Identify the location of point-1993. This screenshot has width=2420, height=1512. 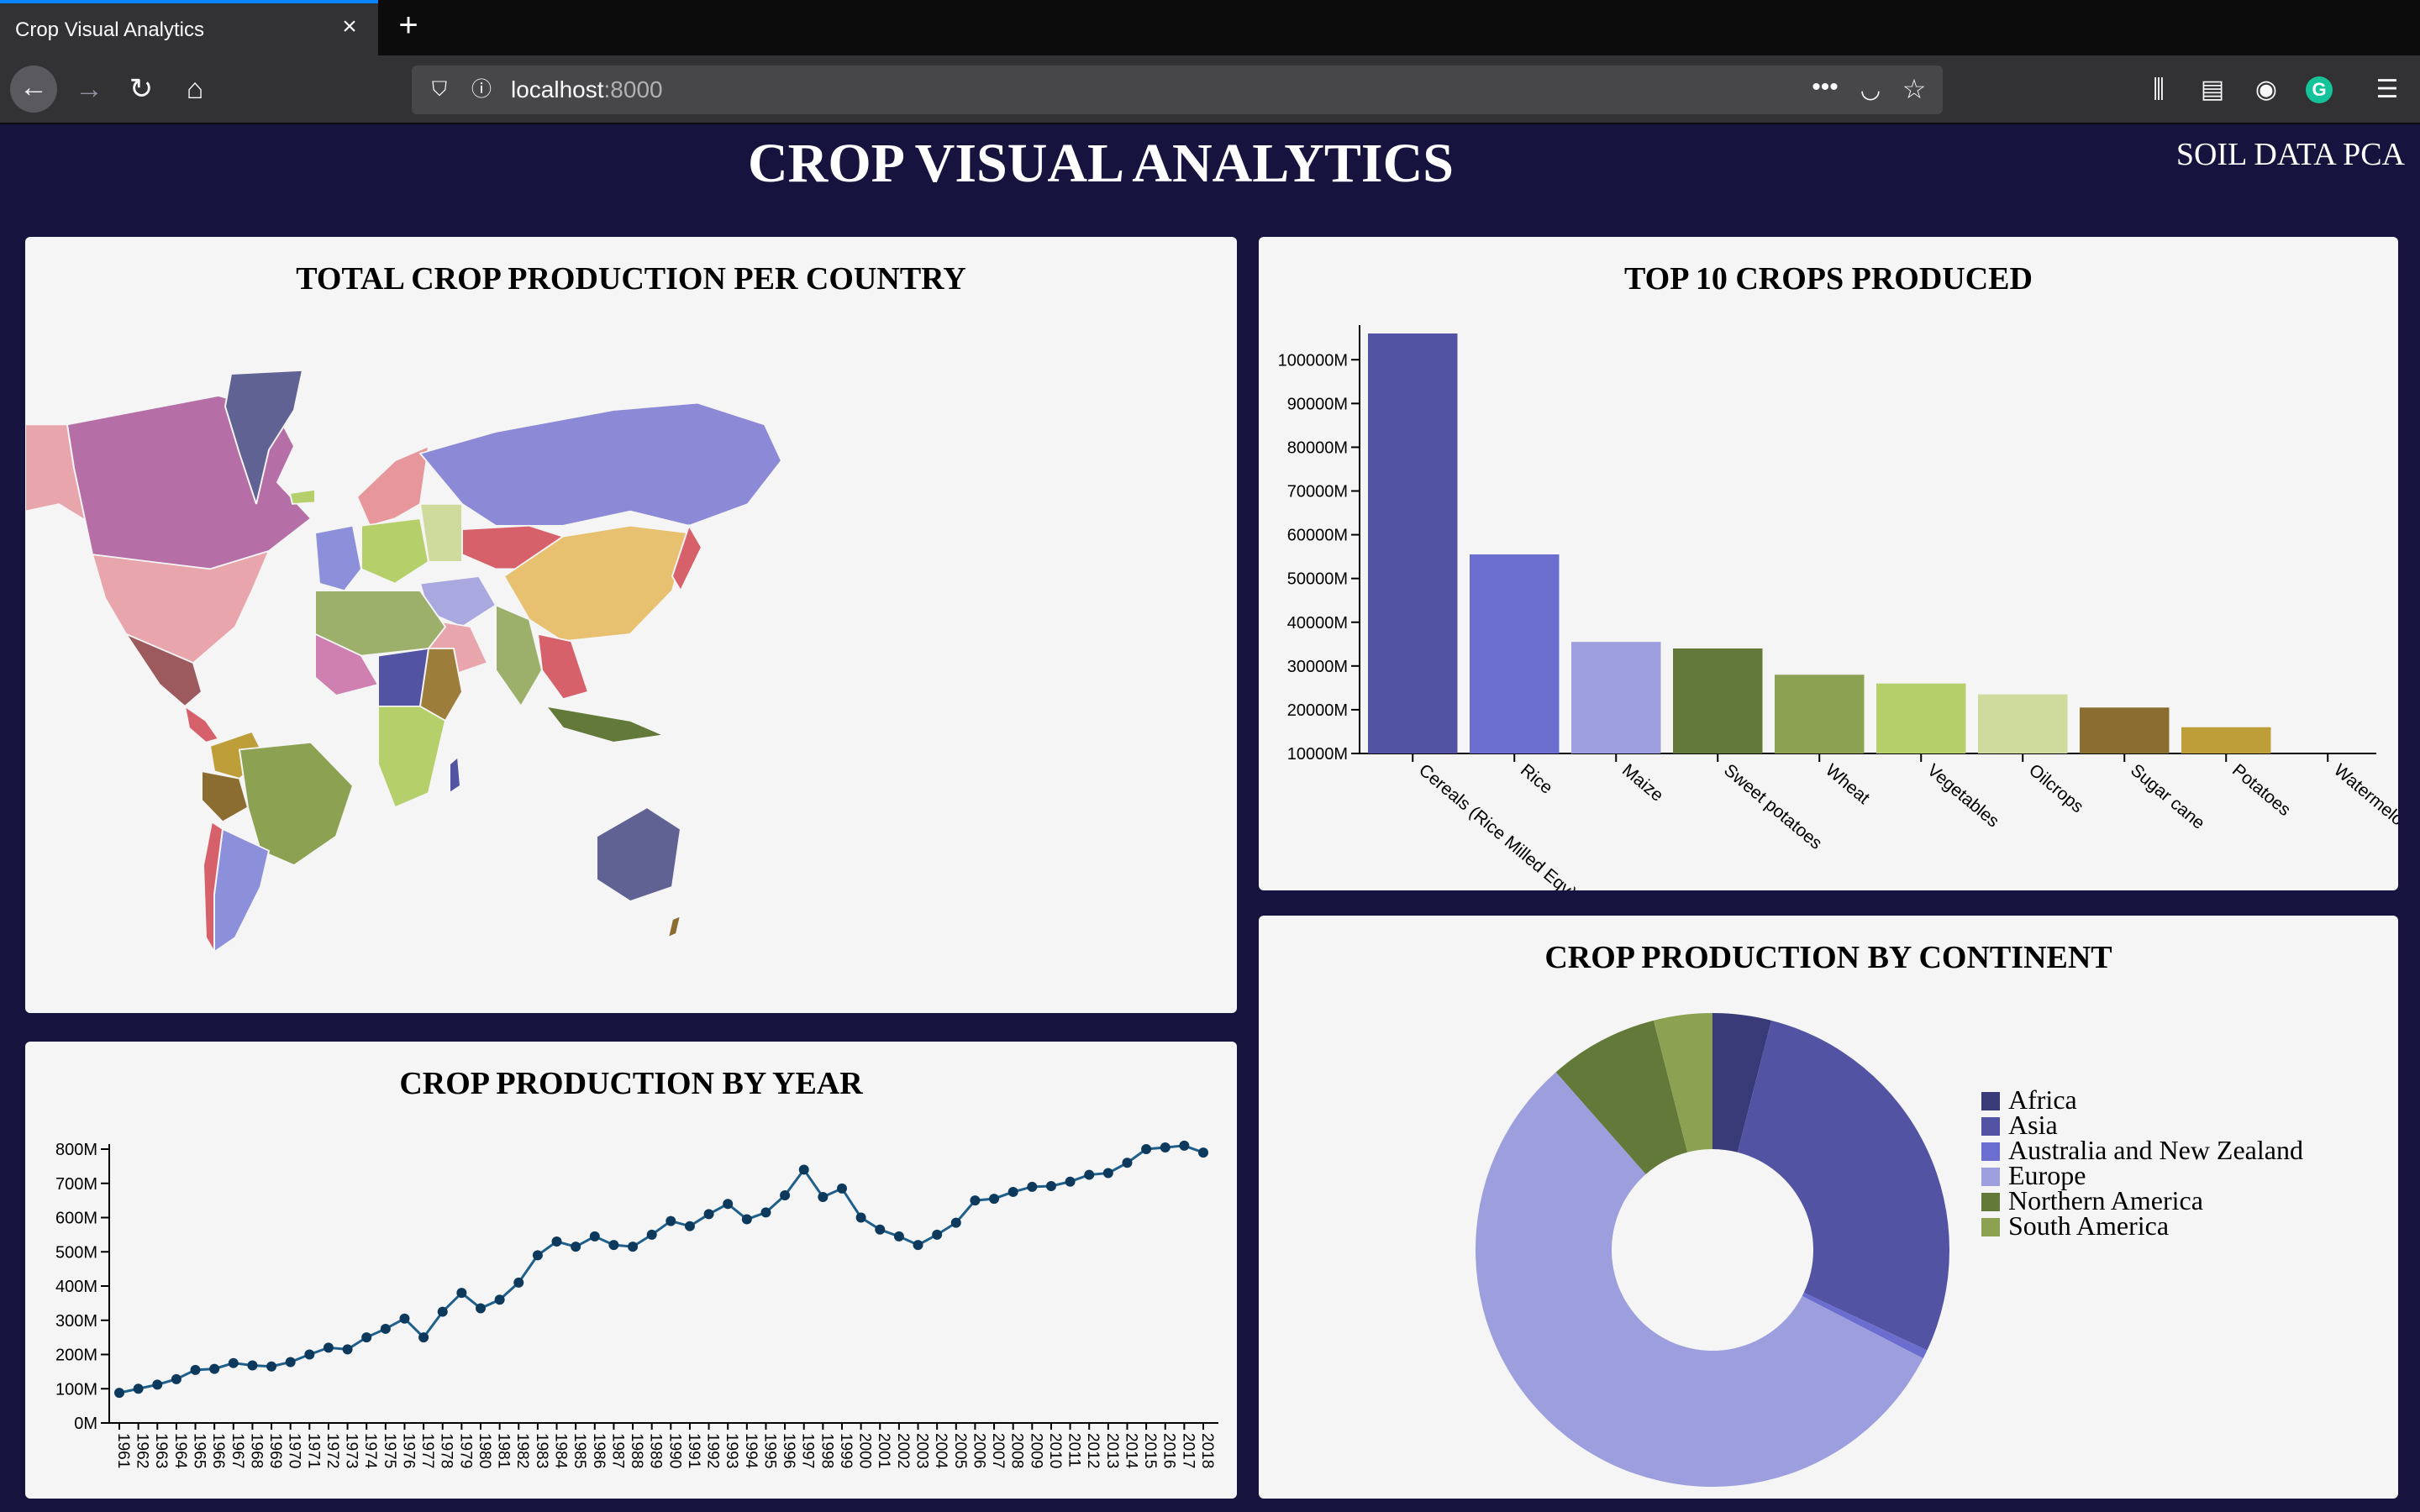
(728, 1204).